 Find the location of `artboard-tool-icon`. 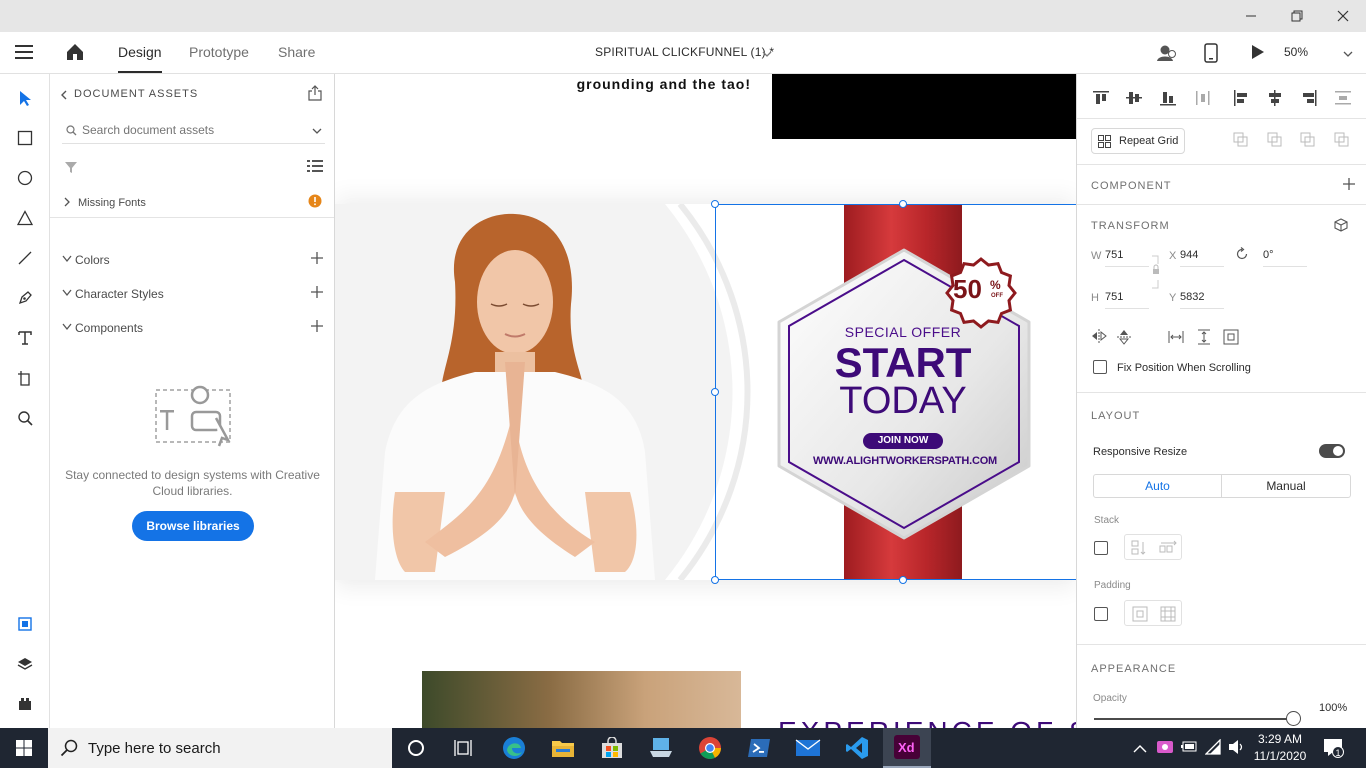

artboard-tool-icon is located at coordinates (25, 378).